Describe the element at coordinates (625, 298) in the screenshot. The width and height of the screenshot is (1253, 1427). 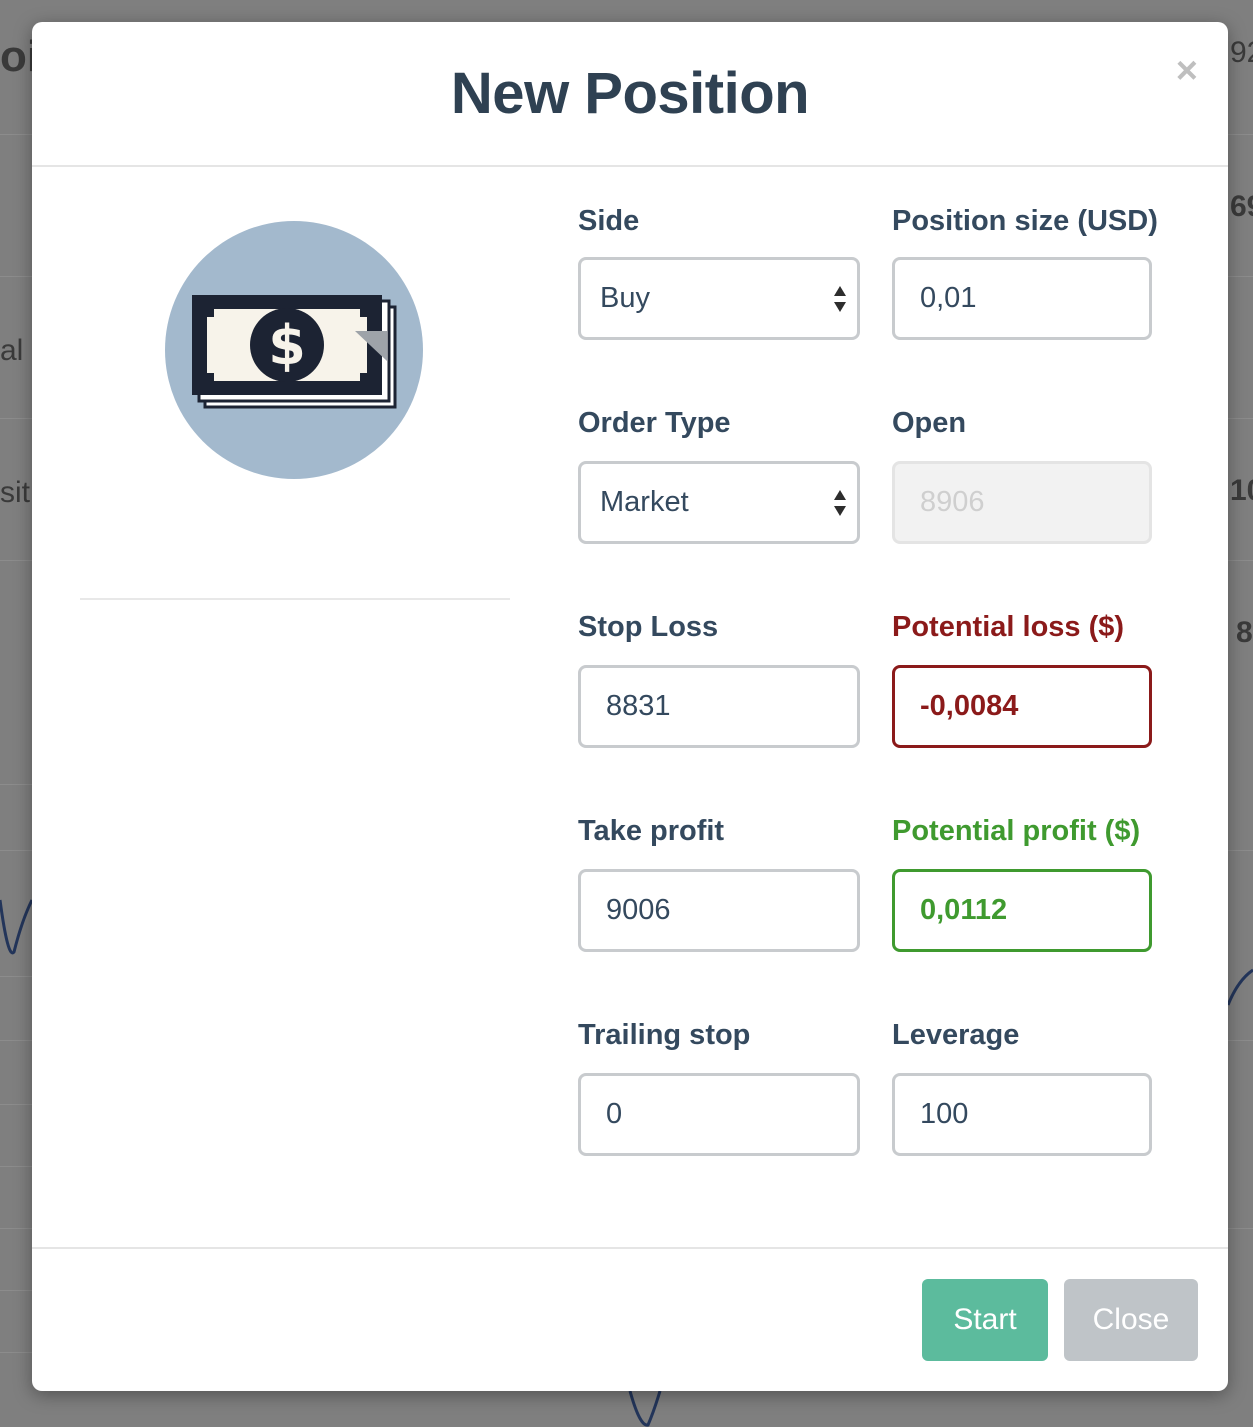
I see `side-select-value: Buy` at that location.